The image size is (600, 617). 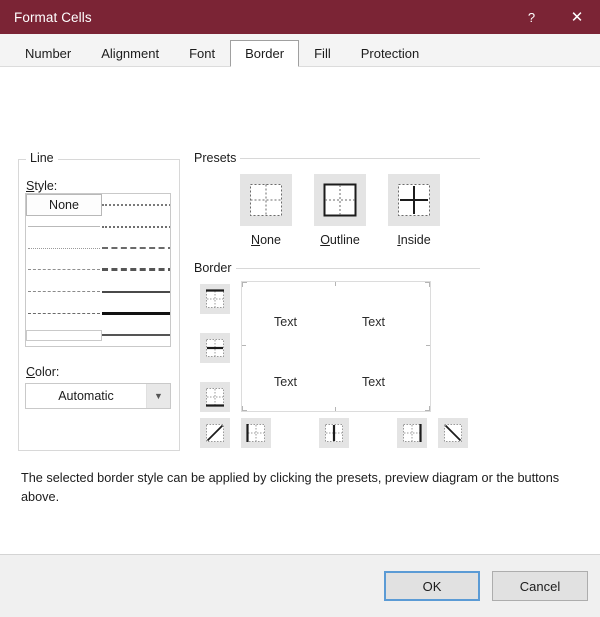 I want to click on border-horizontal-button, so click(x=215, y=348).